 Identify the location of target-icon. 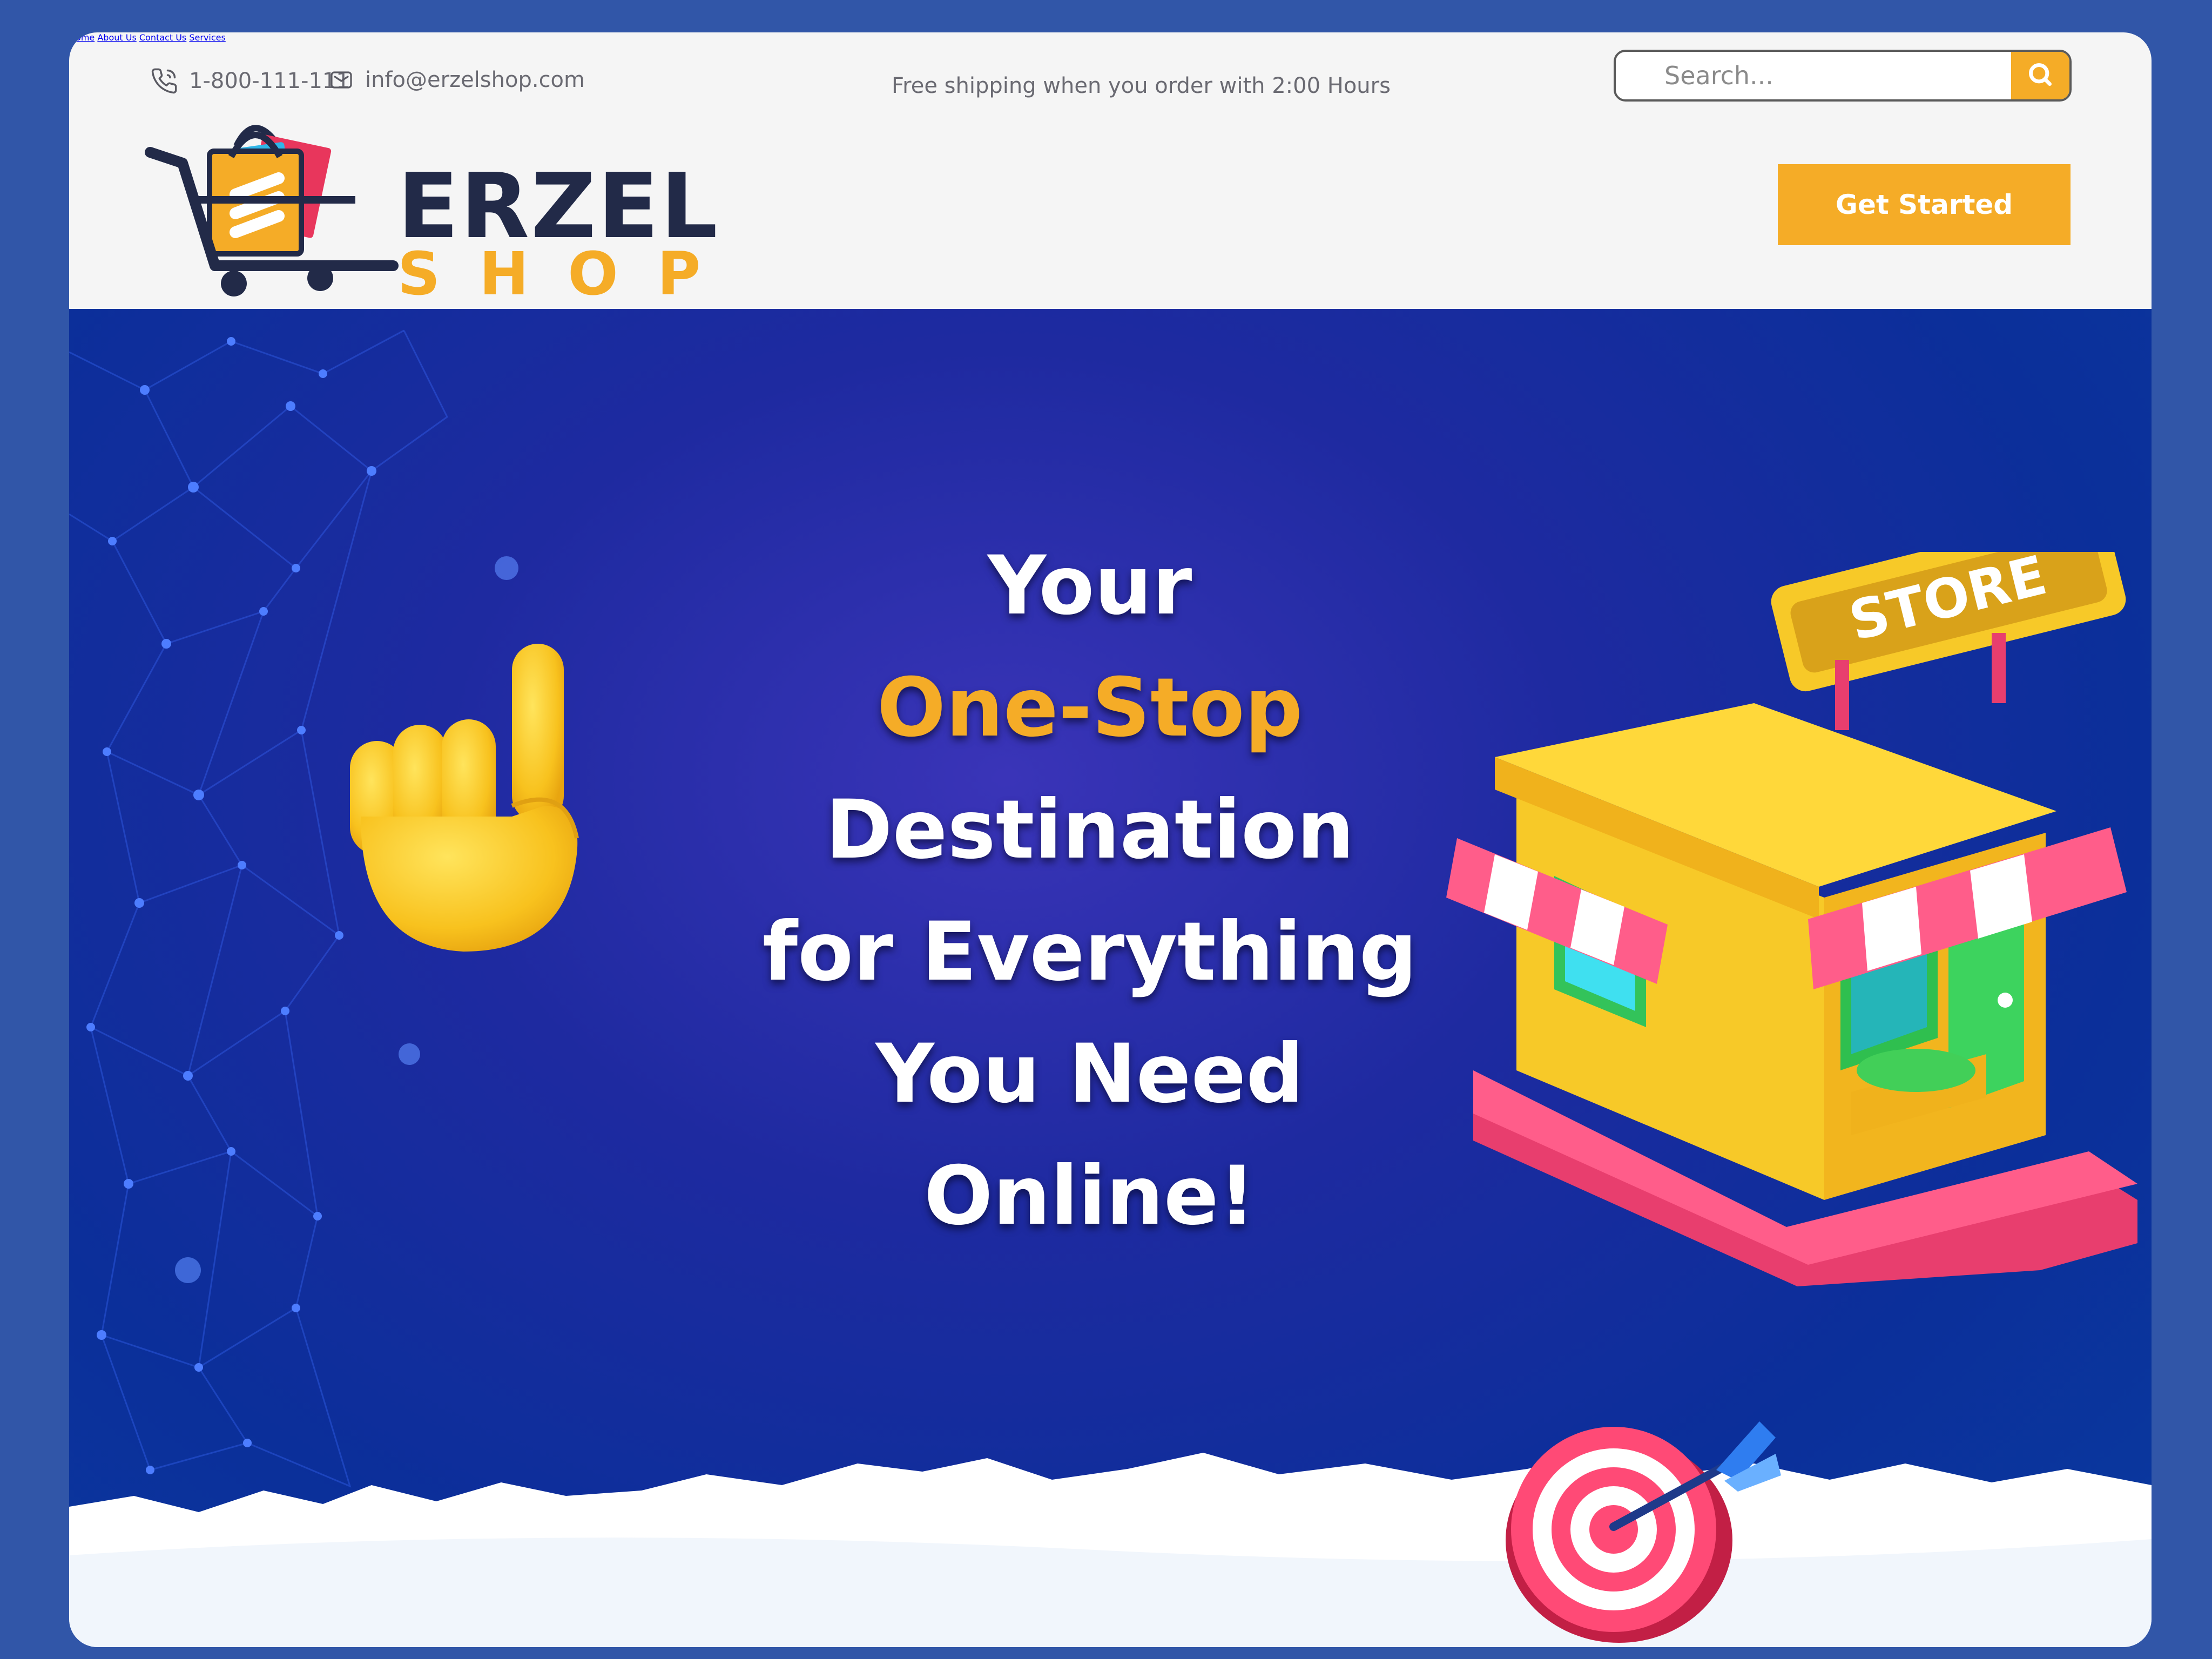
(1646, 1529).